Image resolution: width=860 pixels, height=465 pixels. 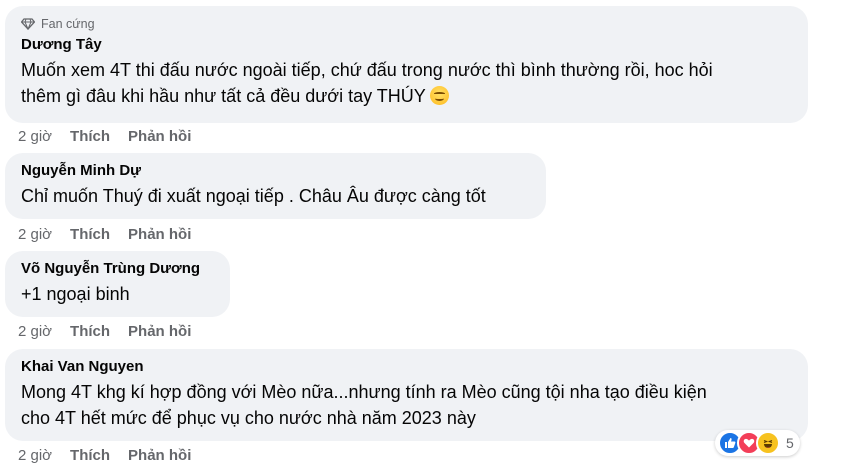 I want to click on fan-badge: Fan cứng, so click(x=408, y=24).